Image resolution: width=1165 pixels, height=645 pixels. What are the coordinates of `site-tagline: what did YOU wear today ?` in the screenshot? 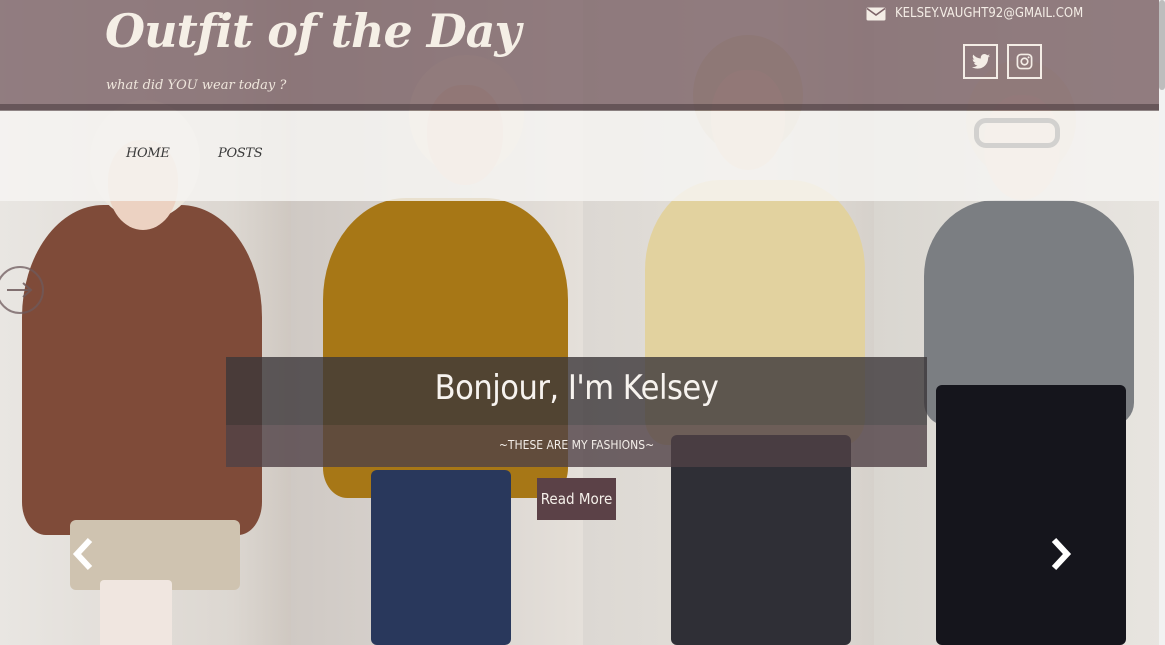 It's located at (196, 85).